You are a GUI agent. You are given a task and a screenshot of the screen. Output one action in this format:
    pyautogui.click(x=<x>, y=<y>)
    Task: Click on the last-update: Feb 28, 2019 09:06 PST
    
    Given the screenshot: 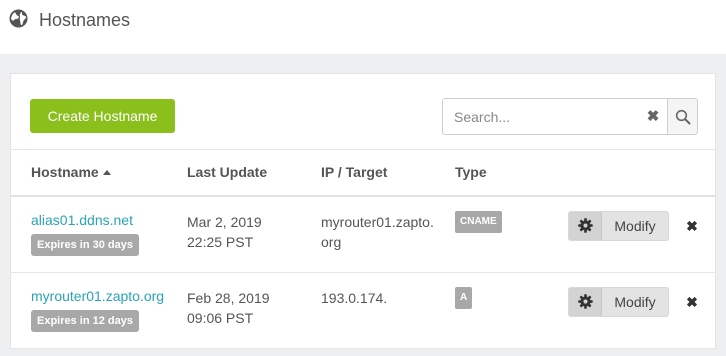 What is the action you would take?
    pyautogui.click(x=247, y=308)
    